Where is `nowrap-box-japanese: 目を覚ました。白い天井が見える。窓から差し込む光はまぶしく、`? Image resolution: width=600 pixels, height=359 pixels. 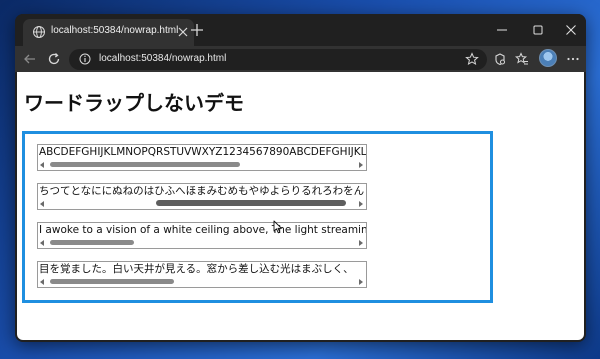 nowrap-box-japanese: 目を覚ました。白い天井が見える。窓から差し込む光はまぶしく、 is located at coordinates (202, 274).